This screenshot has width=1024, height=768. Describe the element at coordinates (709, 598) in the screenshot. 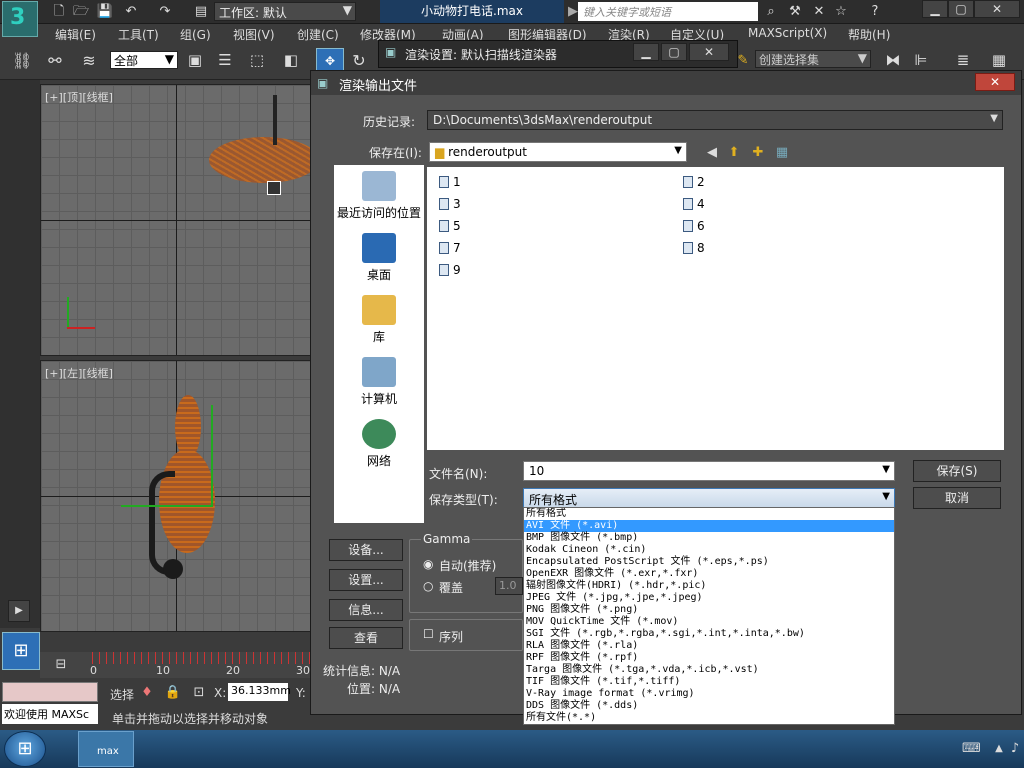

I see `file-type-option: JPEG 文件 (*.jpg,*.jpe,*.jpeg)` at that location.